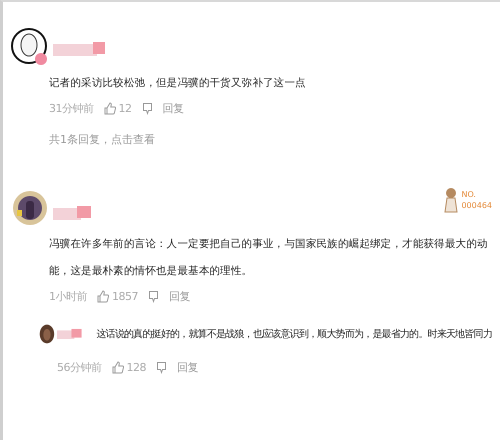 This screenshot has height=440, width=500. What do you see at coordinates (125, 108) in the screenshot?
I see `like-count: 12` at bounding box center [125, 108].